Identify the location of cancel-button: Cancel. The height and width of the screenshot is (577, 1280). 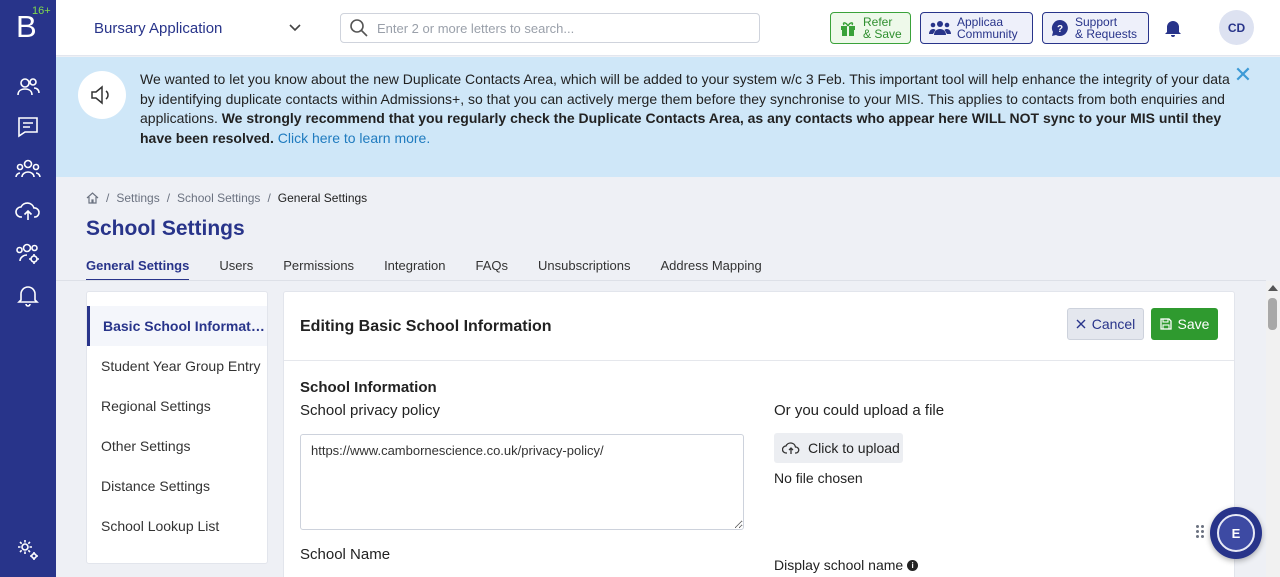
(1105, 324).